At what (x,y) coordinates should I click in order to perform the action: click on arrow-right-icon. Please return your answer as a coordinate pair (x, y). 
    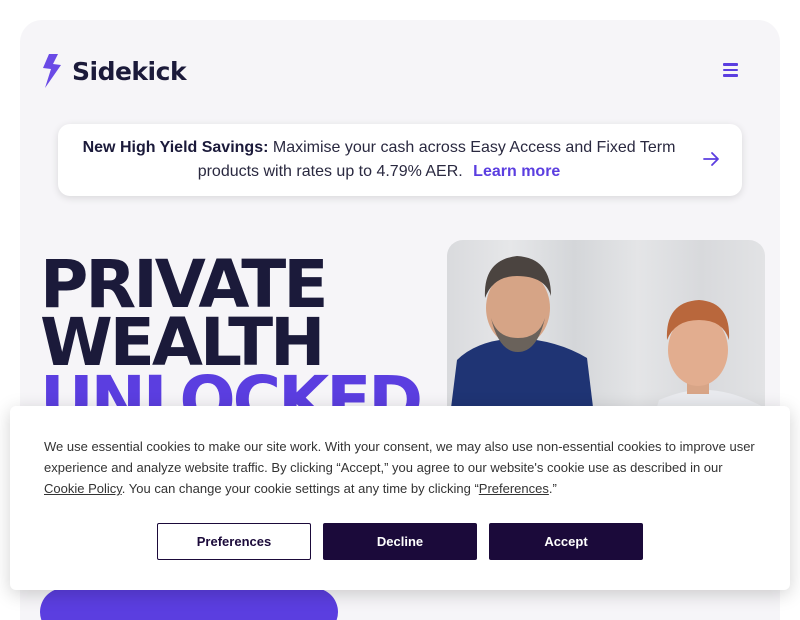
    Looking at the image, I should click on (711, 159).